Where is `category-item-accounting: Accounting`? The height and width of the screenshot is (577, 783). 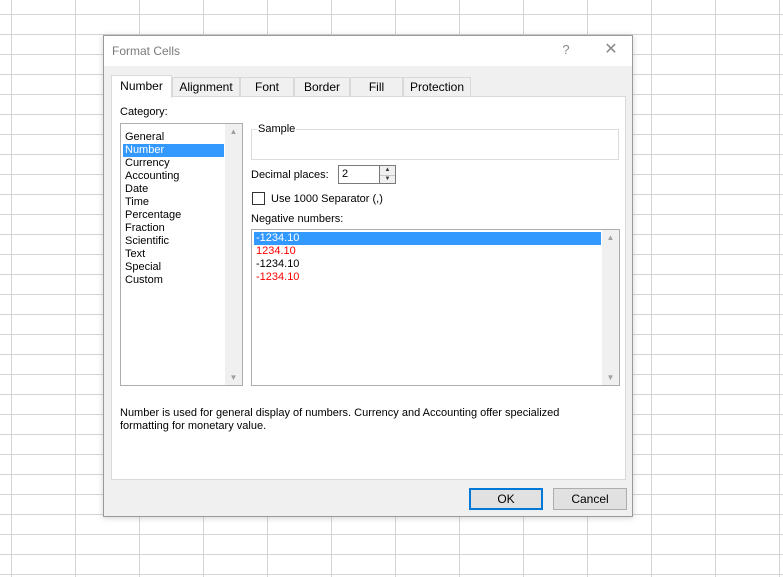 category-item-accounting: Accounting is located at coordinates (173, 176).